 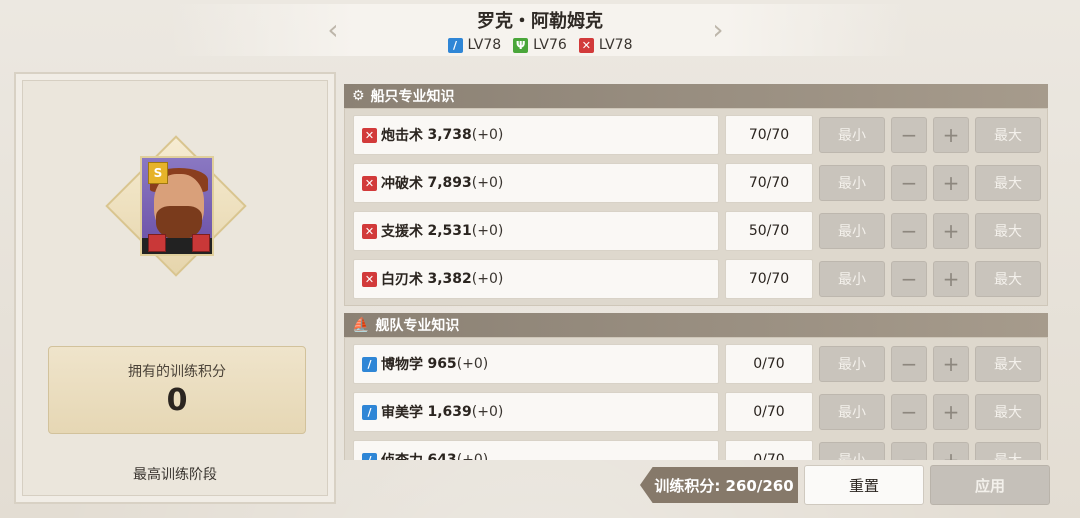 What do you see at coordinates (201, 243) in the screenshot?
I see `medal-badge-icon` at bounding box center [201, 243].